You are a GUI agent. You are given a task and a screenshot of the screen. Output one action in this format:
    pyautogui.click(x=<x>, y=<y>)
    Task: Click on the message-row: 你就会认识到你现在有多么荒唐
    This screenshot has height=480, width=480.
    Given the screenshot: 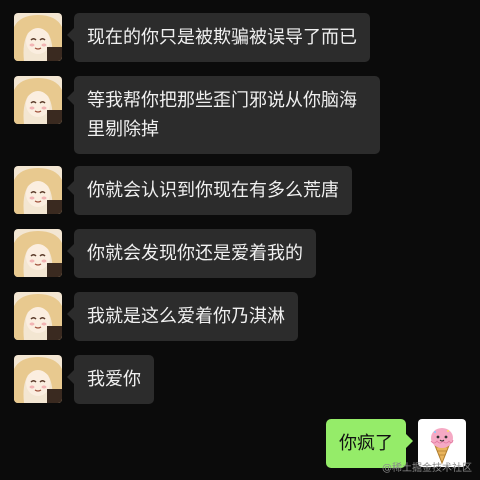 What is the action you would take?
    pyautogui.click(x=240, y=190)
    